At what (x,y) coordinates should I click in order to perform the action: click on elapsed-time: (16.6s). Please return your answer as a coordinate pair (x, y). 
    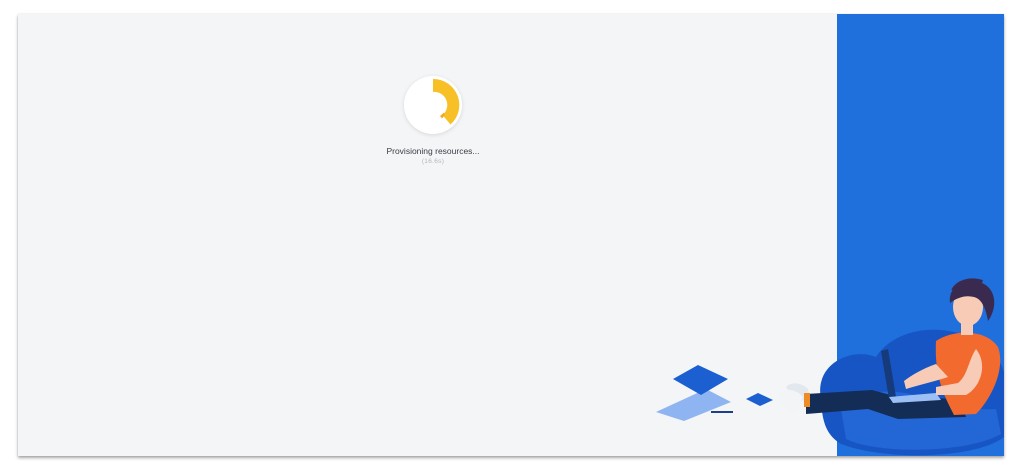
    Looking at the image, I should click on (433, 161).